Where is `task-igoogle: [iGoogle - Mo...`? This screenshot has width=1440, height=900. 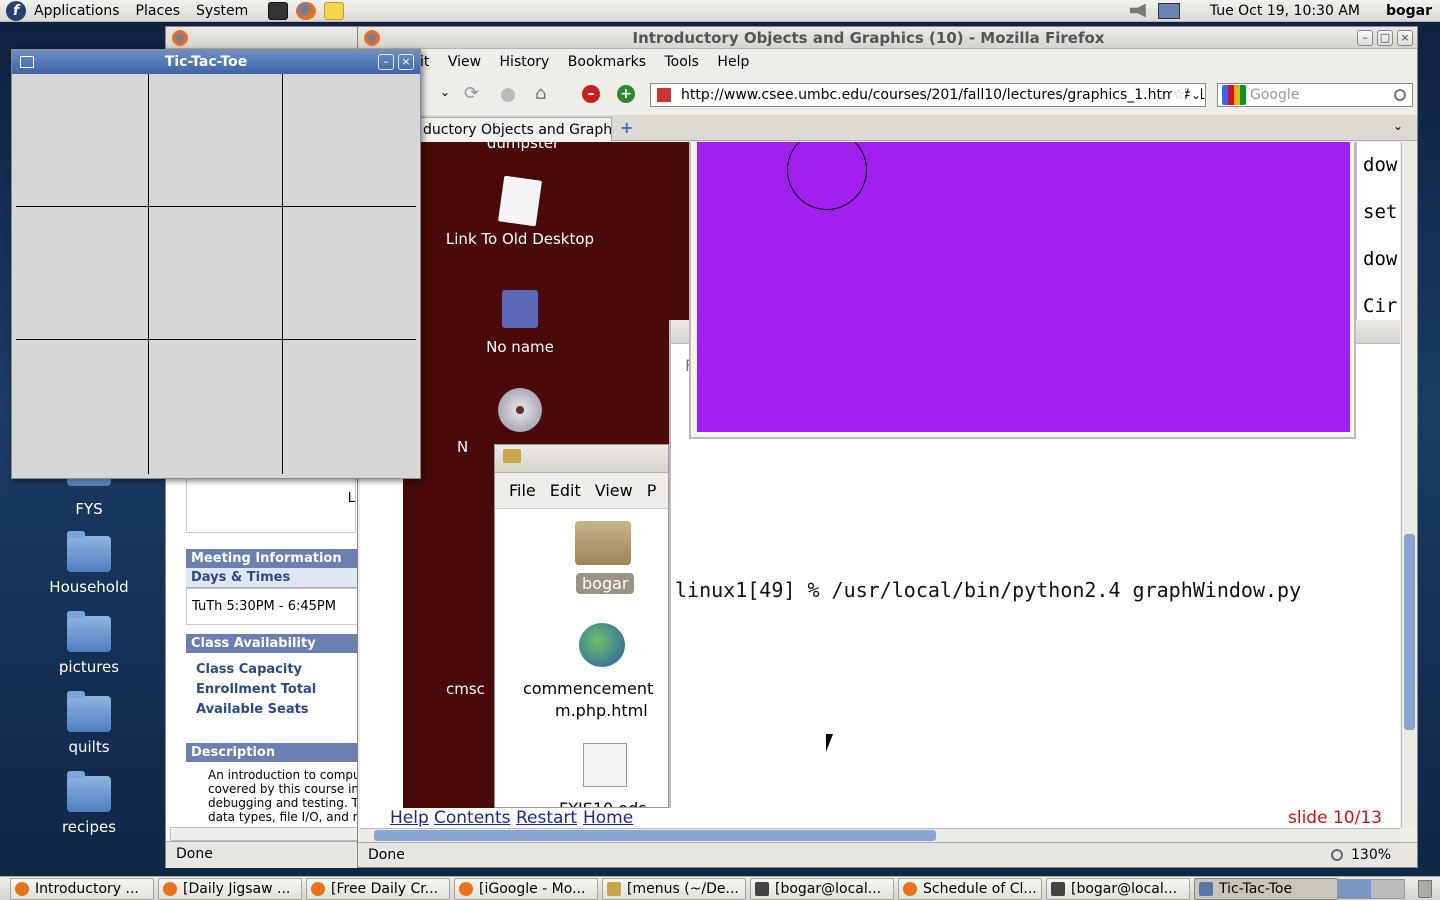
task-igoogle: [iGoogle - Mo... is located at coordinates (526, 888).